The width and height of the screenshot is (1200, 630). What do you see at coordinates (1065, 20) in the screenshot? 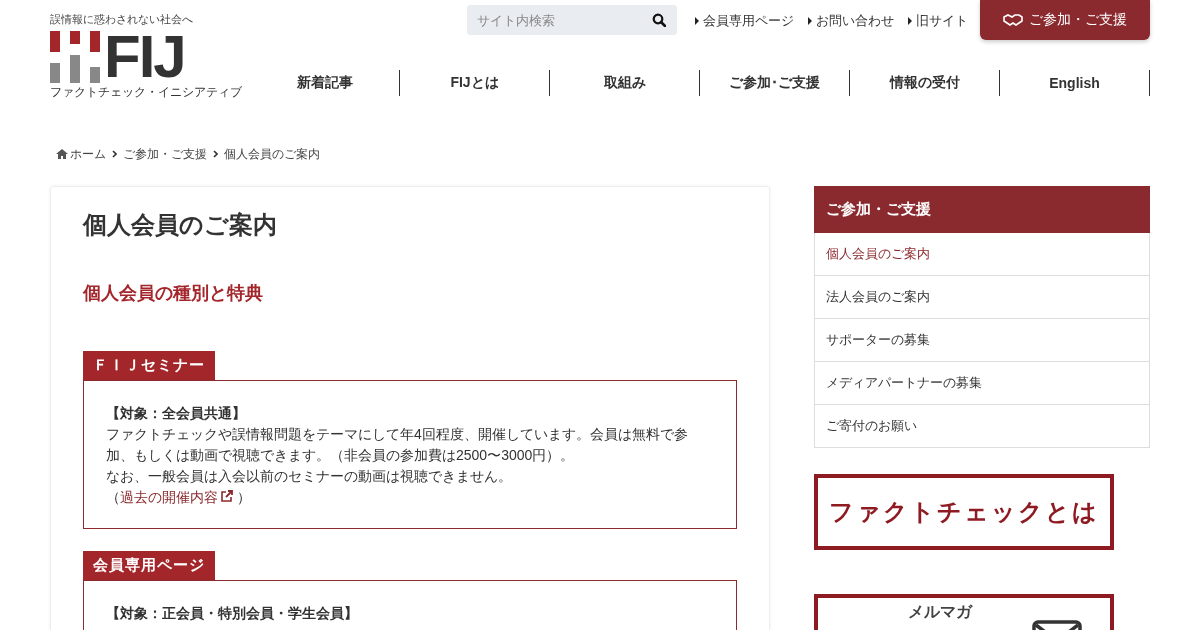
I see `support-button: ご参加・ご支援` at bounding box center [1065, 20].